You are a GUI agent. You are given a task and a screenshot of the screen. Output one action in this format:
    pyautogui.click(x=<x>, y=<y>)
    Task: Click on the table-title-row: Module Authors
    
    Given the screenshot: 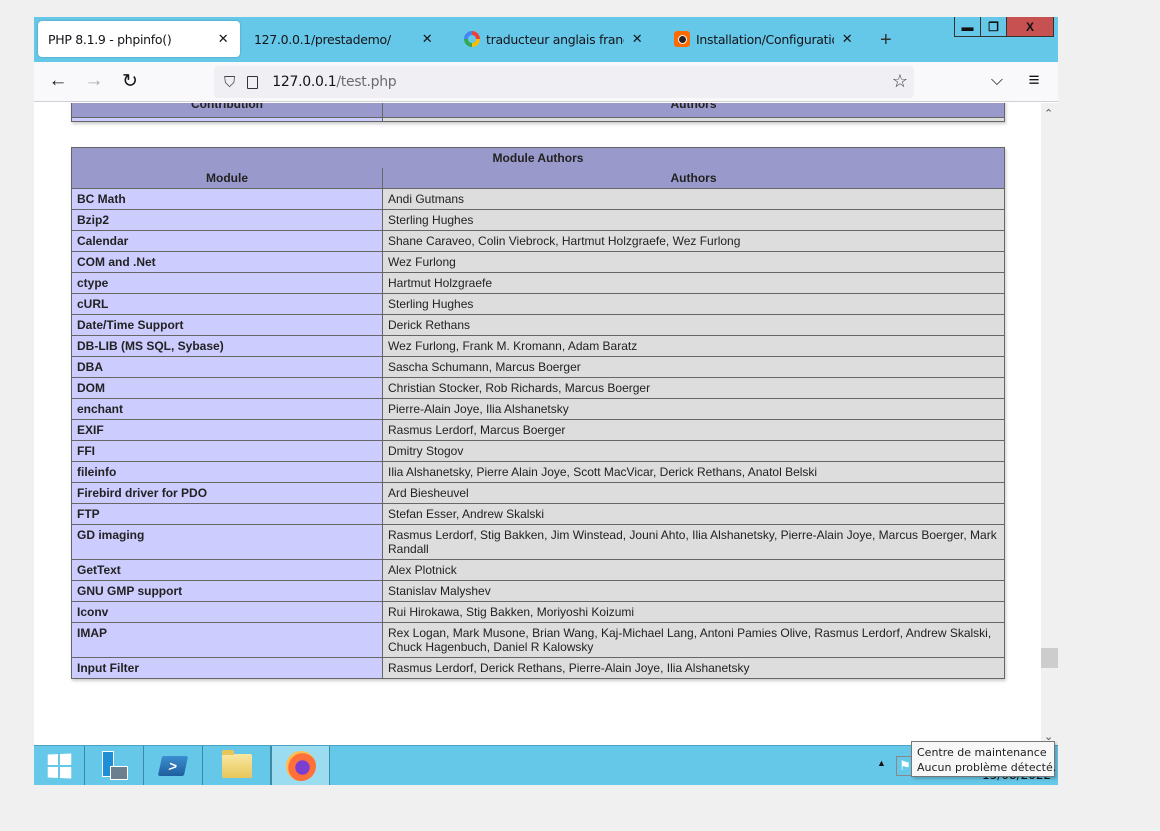 What is the action you would take?
    pyautogui.click(x=538, y=157)
    